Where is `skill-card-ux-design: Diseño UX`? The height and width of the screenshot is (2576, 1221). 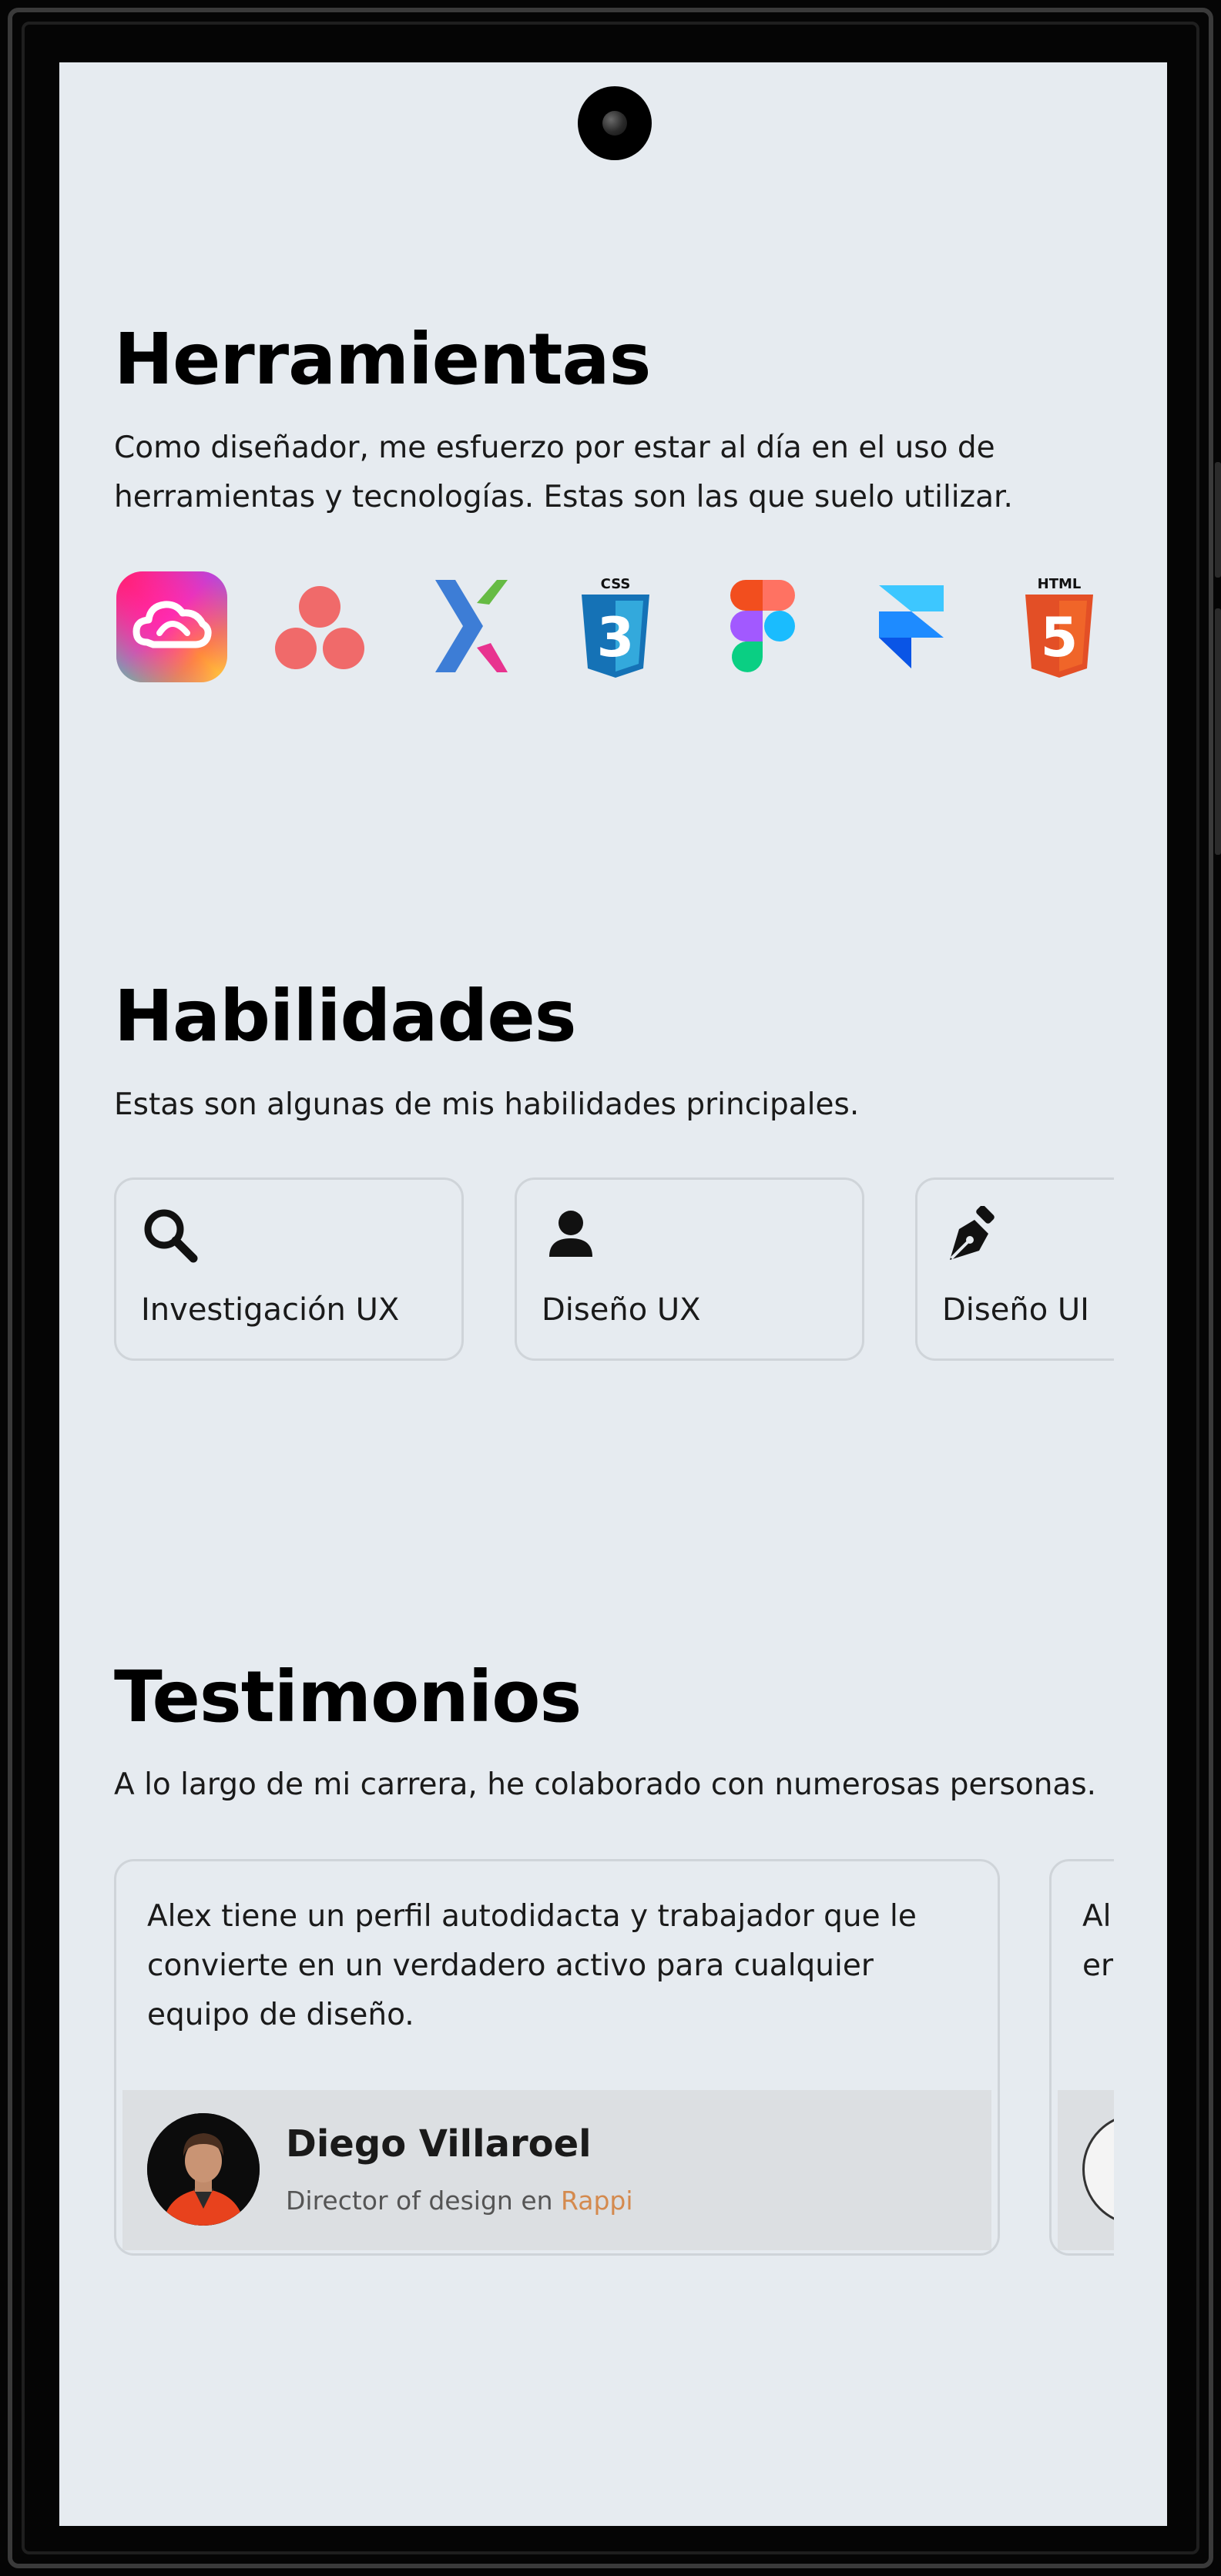
skill-card-ux-design: Diseño UX is located at coordinates (689, 1269).